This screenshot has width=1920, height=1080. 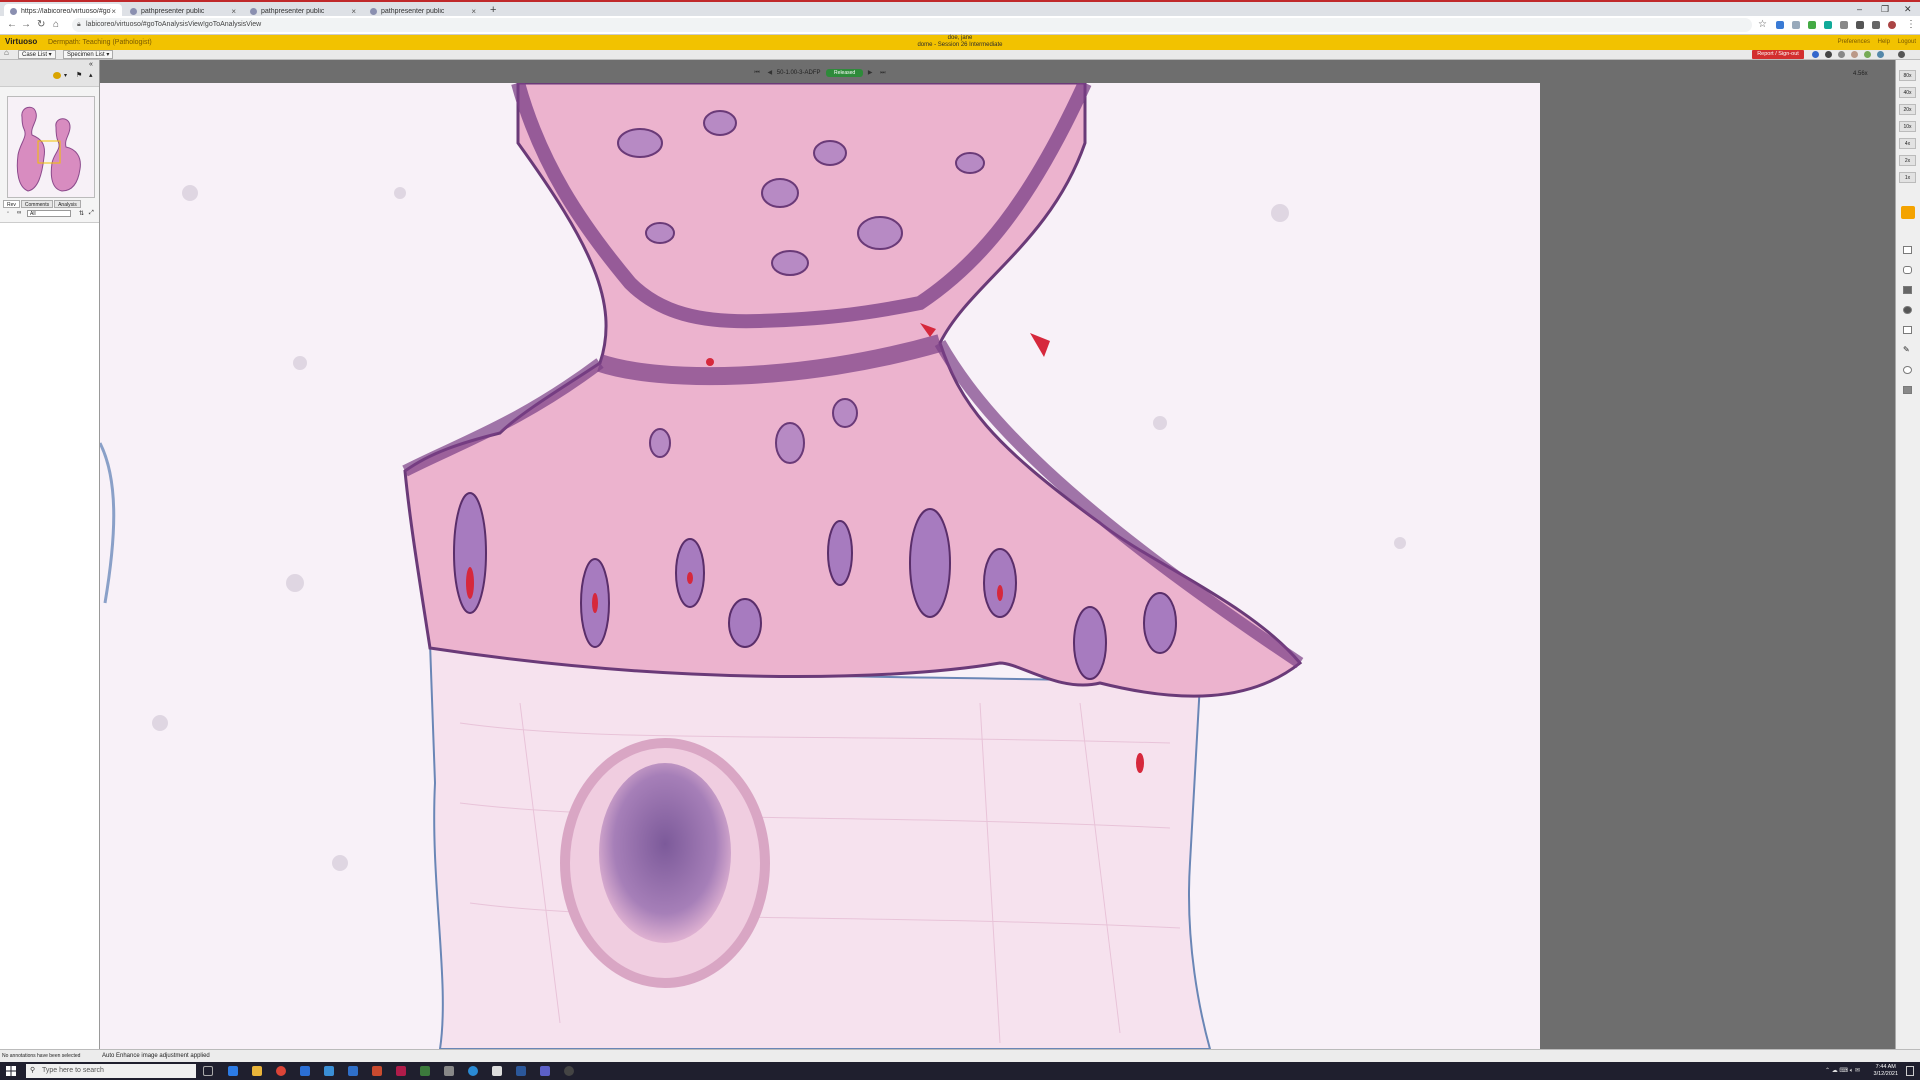 I want to click on link-icon: ∞, so click(x=19, y=213).